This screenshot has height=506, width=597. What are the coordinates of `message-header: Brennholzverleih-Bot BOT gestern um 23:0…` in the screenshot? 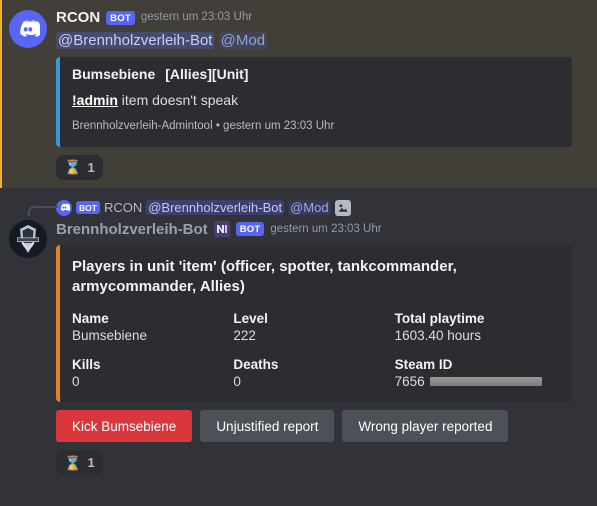 It's located at (316, 230).